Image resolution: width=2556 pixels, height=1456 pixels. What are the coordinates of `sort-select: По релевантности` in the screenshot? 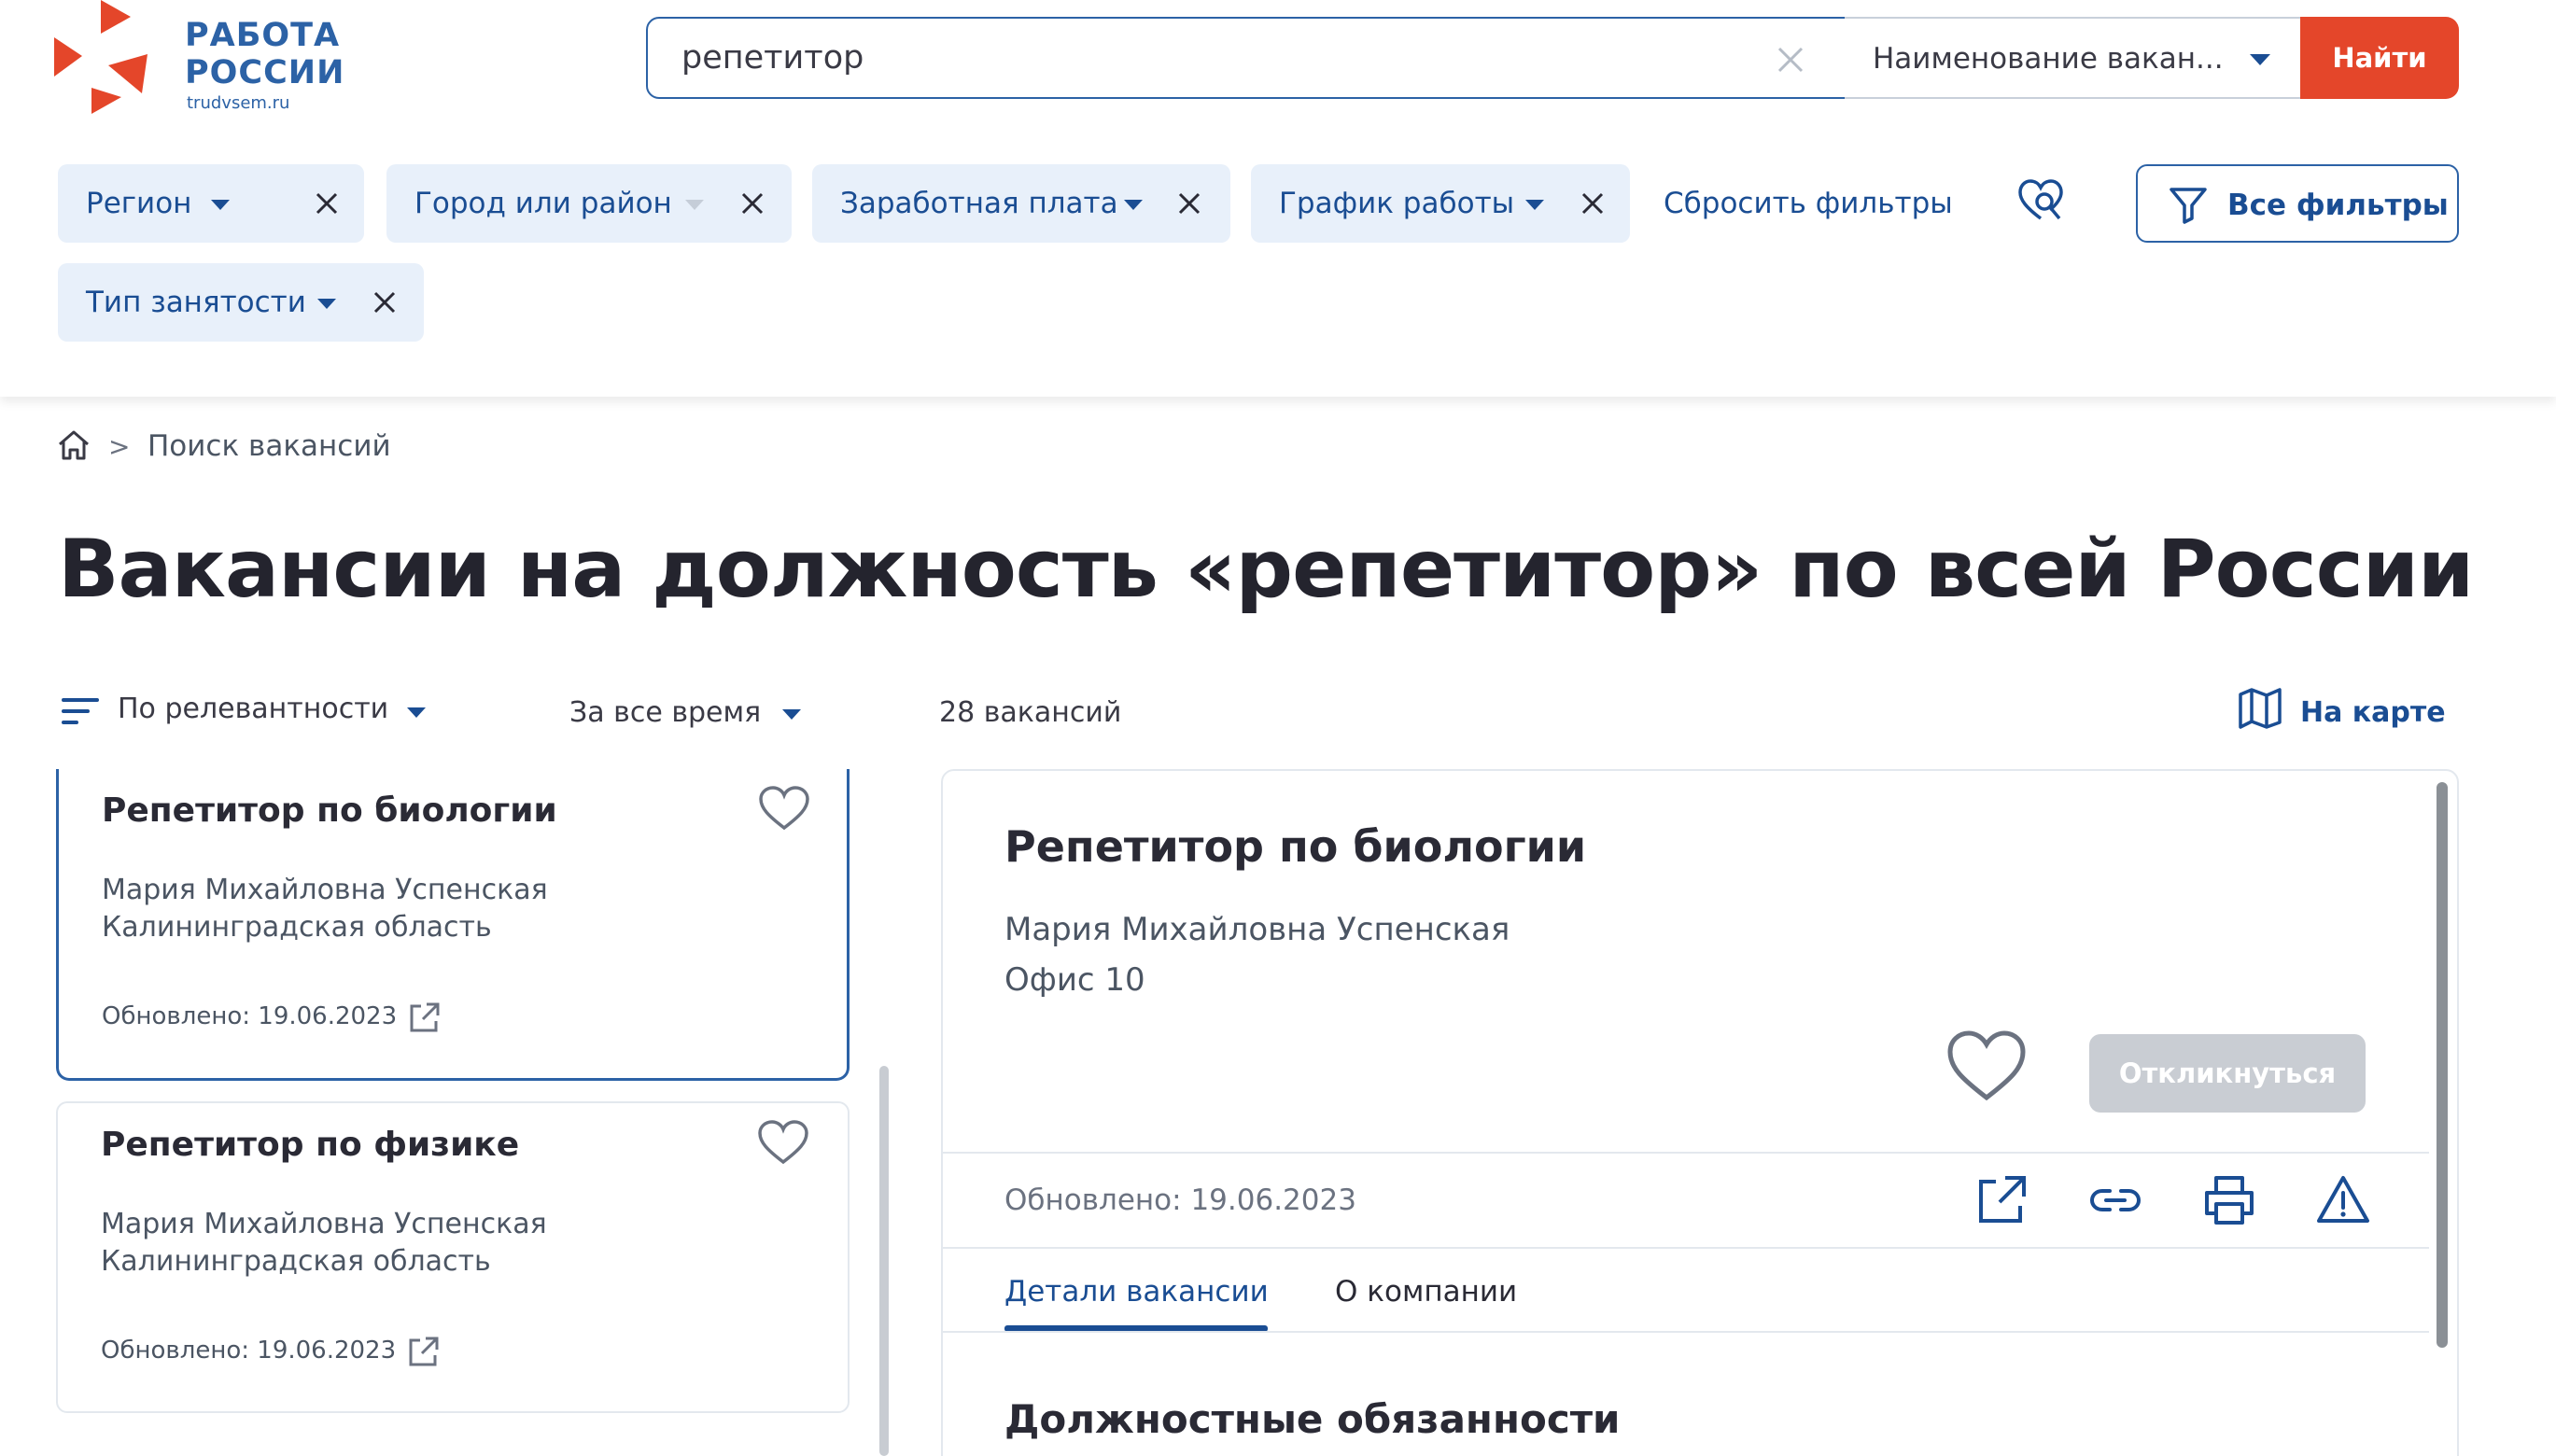 It's located at (253, 709).